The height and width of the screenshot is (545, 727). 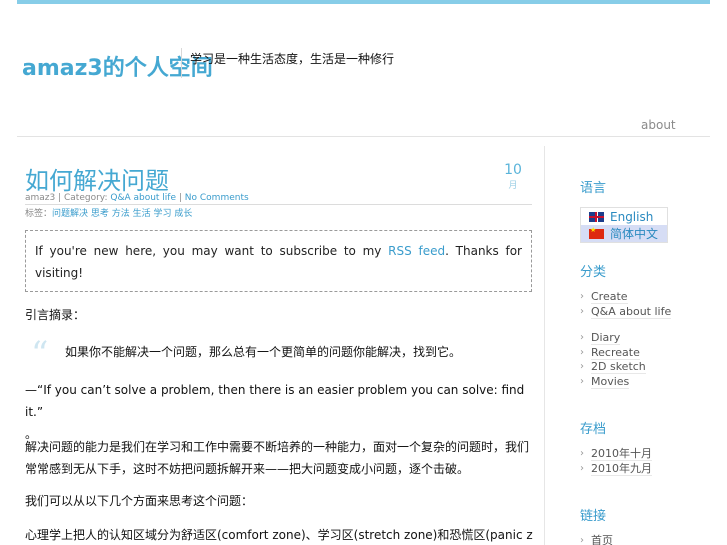 What do you see at coordinates (263, 352) in the screenshot?
I see `post-quote: 如果你不能解决一个问题，那么总有一个更简单的问题你能解决，找到它。` at bounding box center [263, 352].